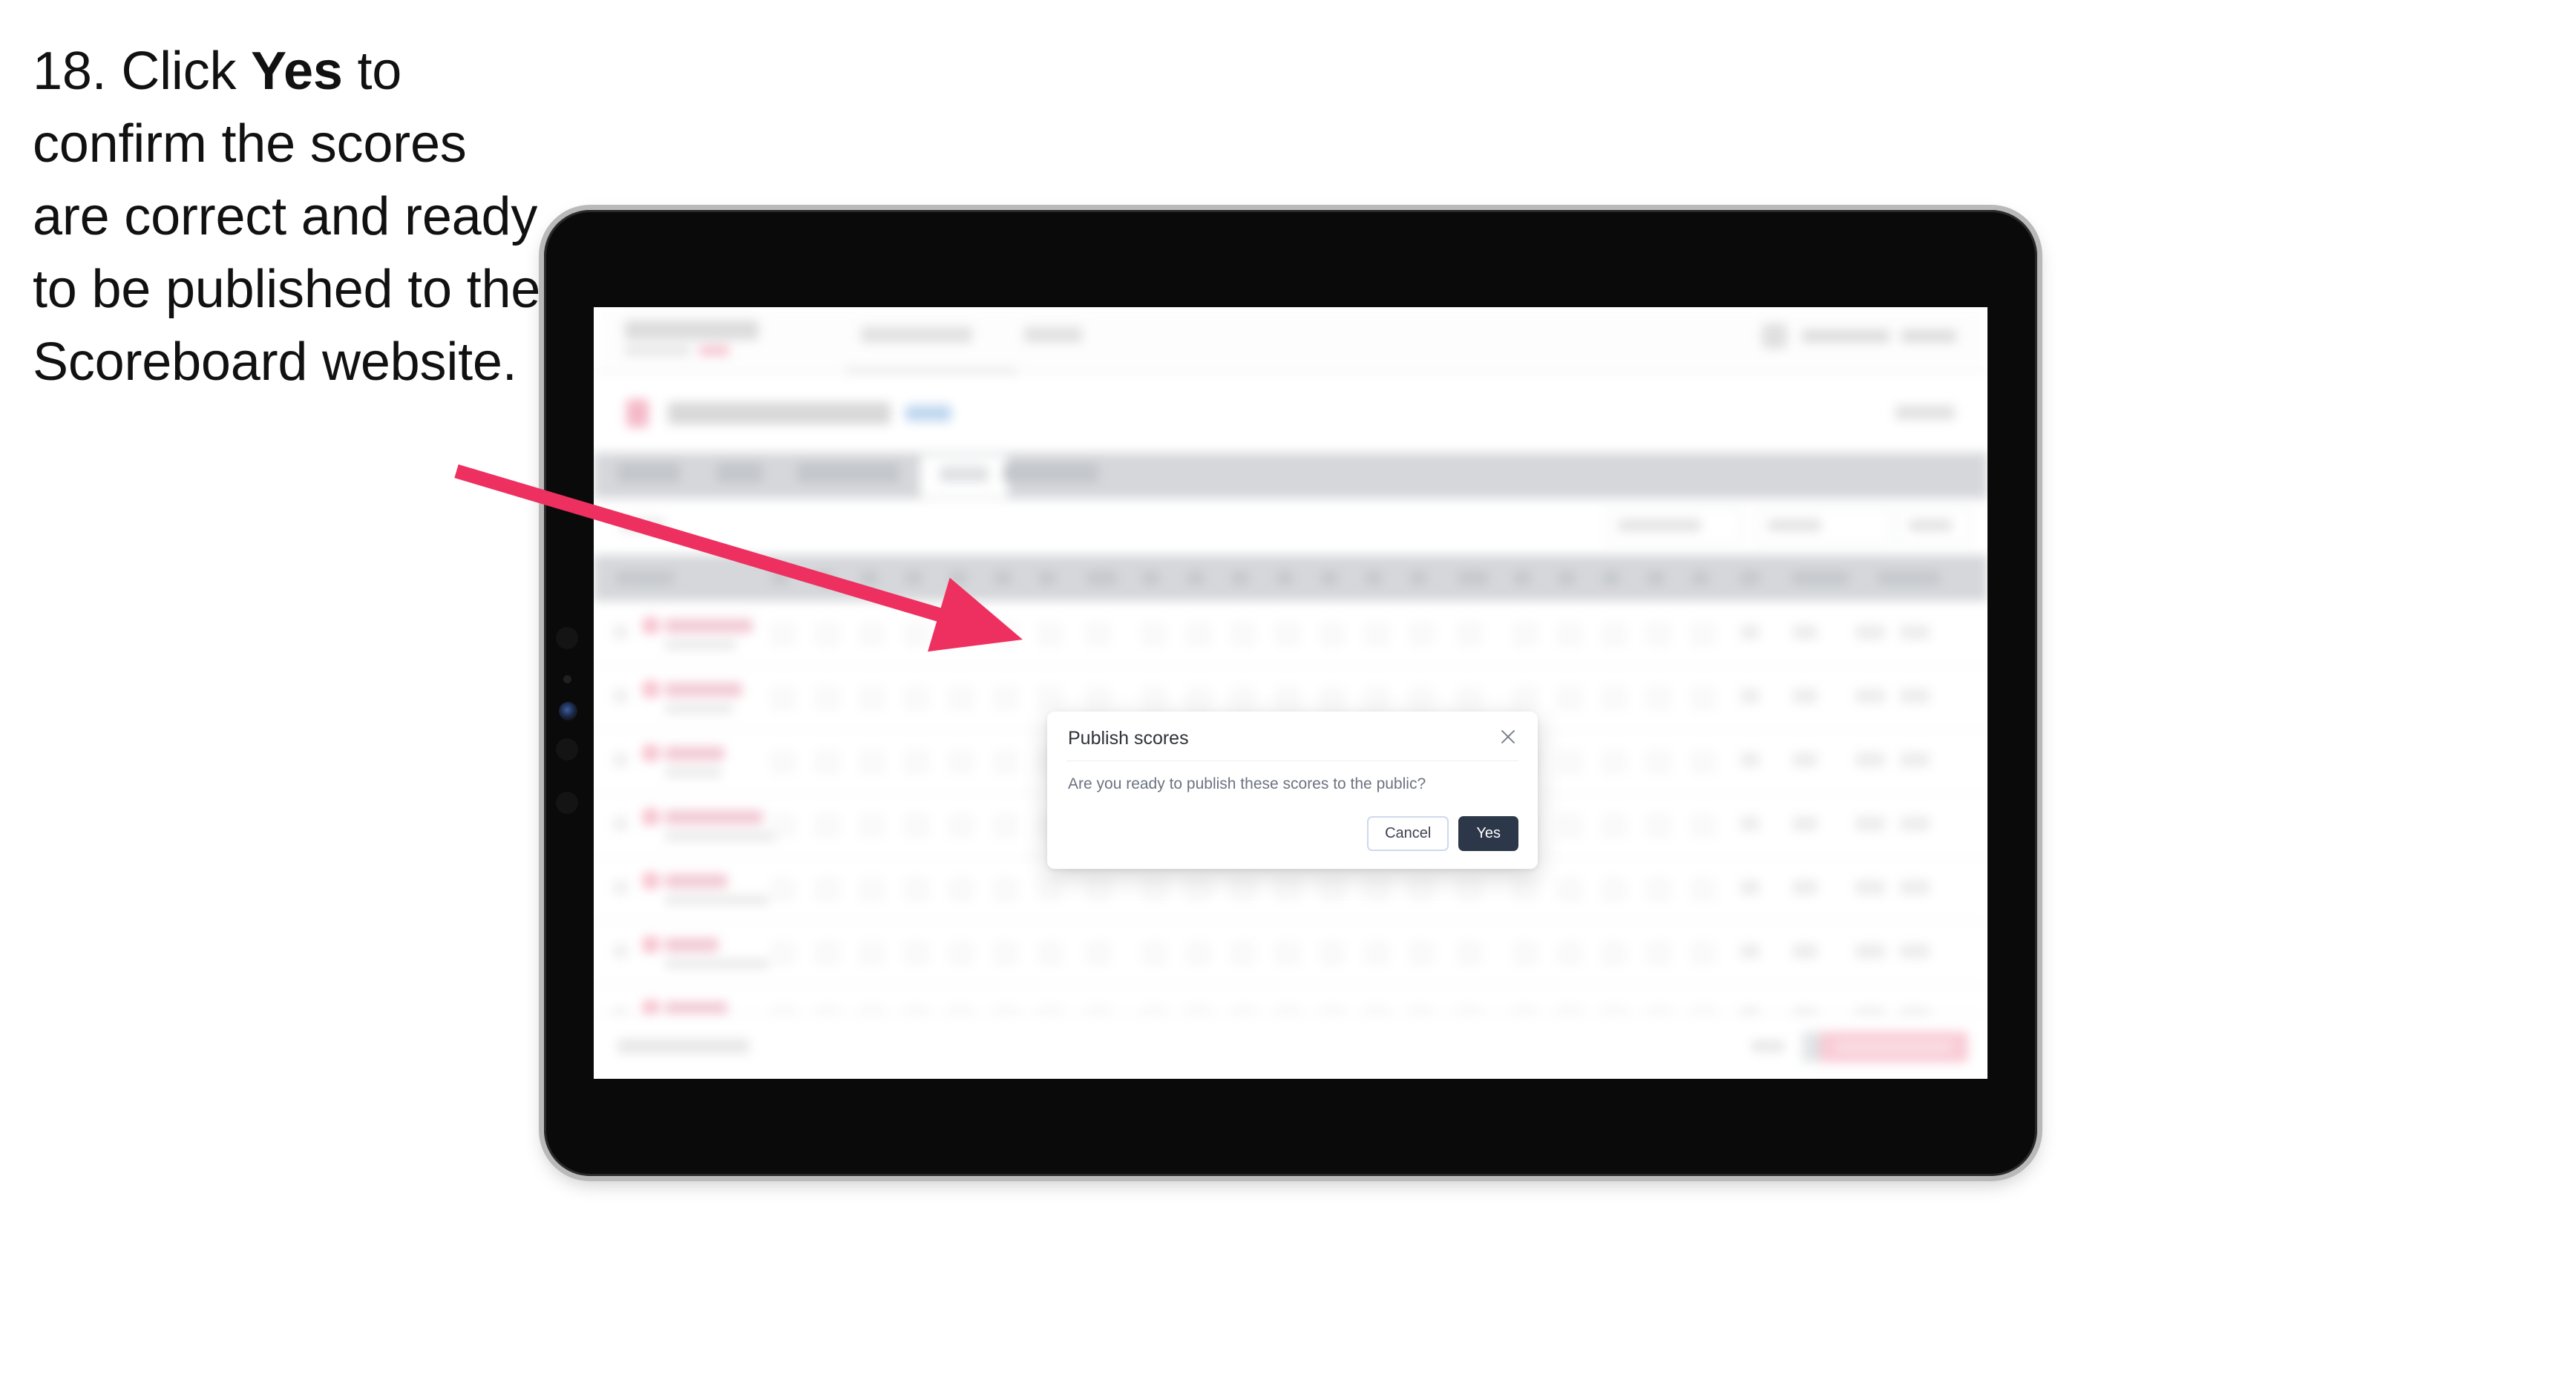 This screenshot has width=2576, height=1386. Describe the element at coordinates (1894, 1047) in the screenshot. I see `footer-publish-button` at that location.